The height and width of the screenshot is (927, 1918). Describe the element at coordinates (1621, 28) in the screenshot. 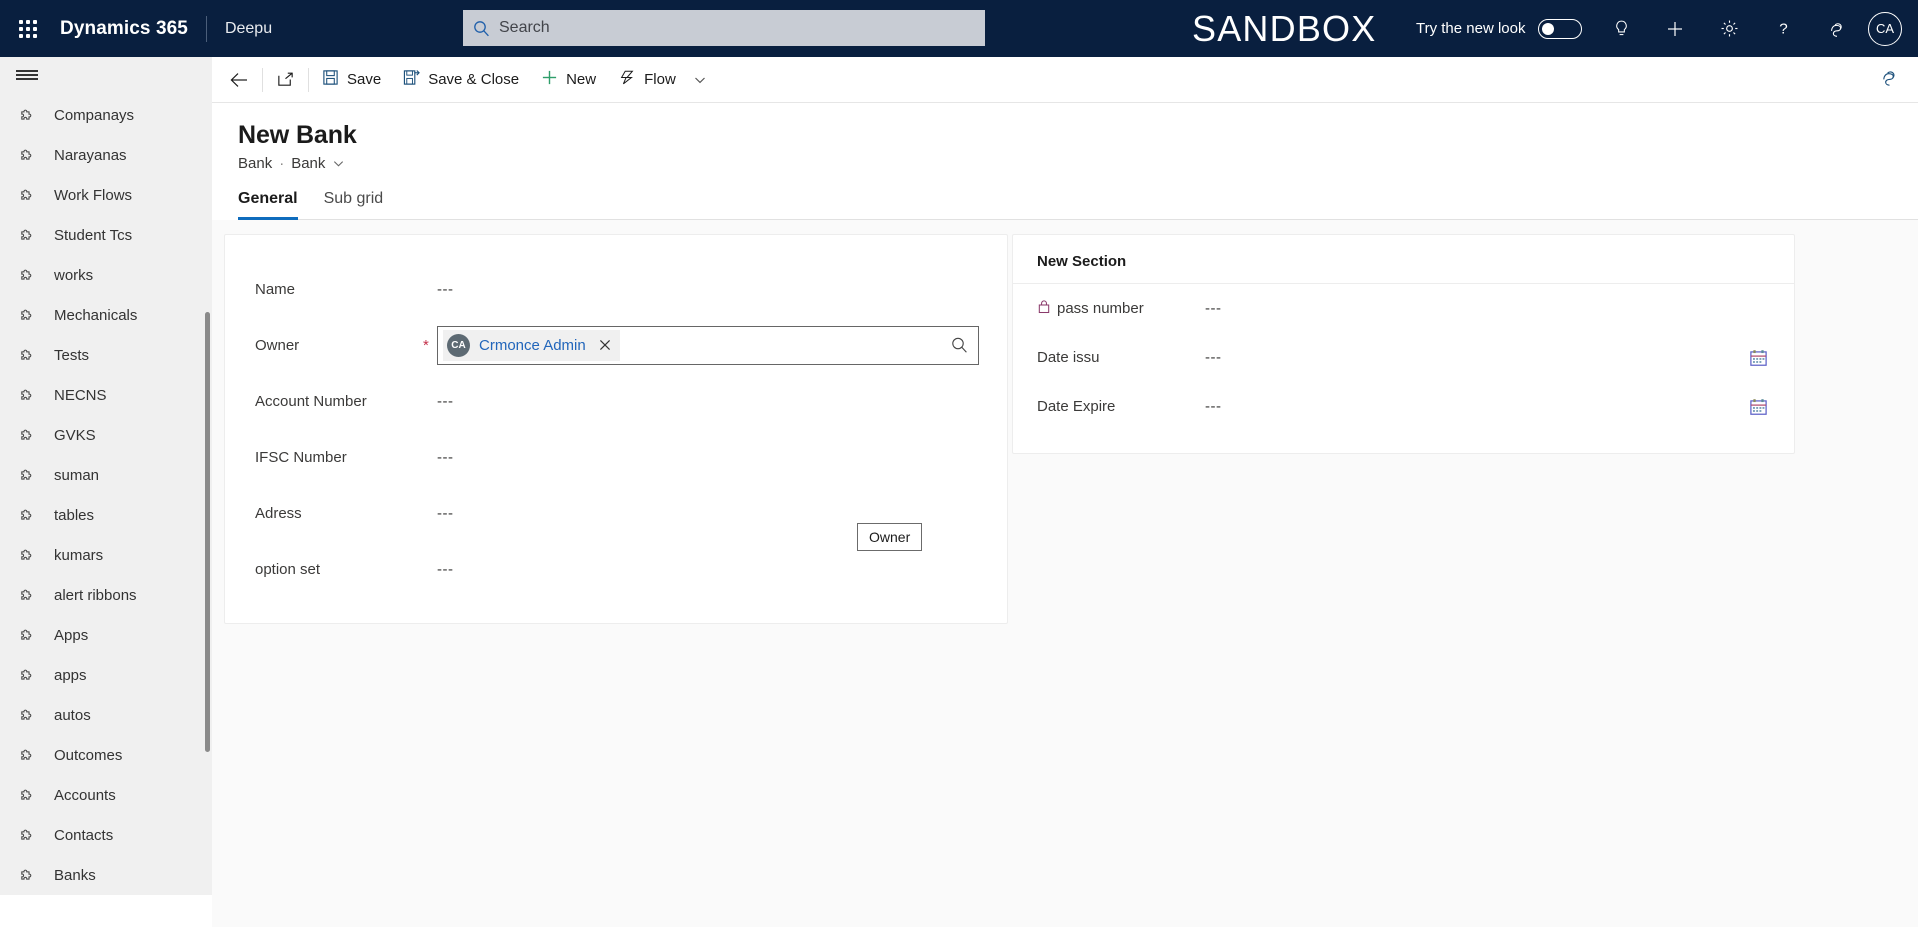

I see `lightbulb-icon` at that location.